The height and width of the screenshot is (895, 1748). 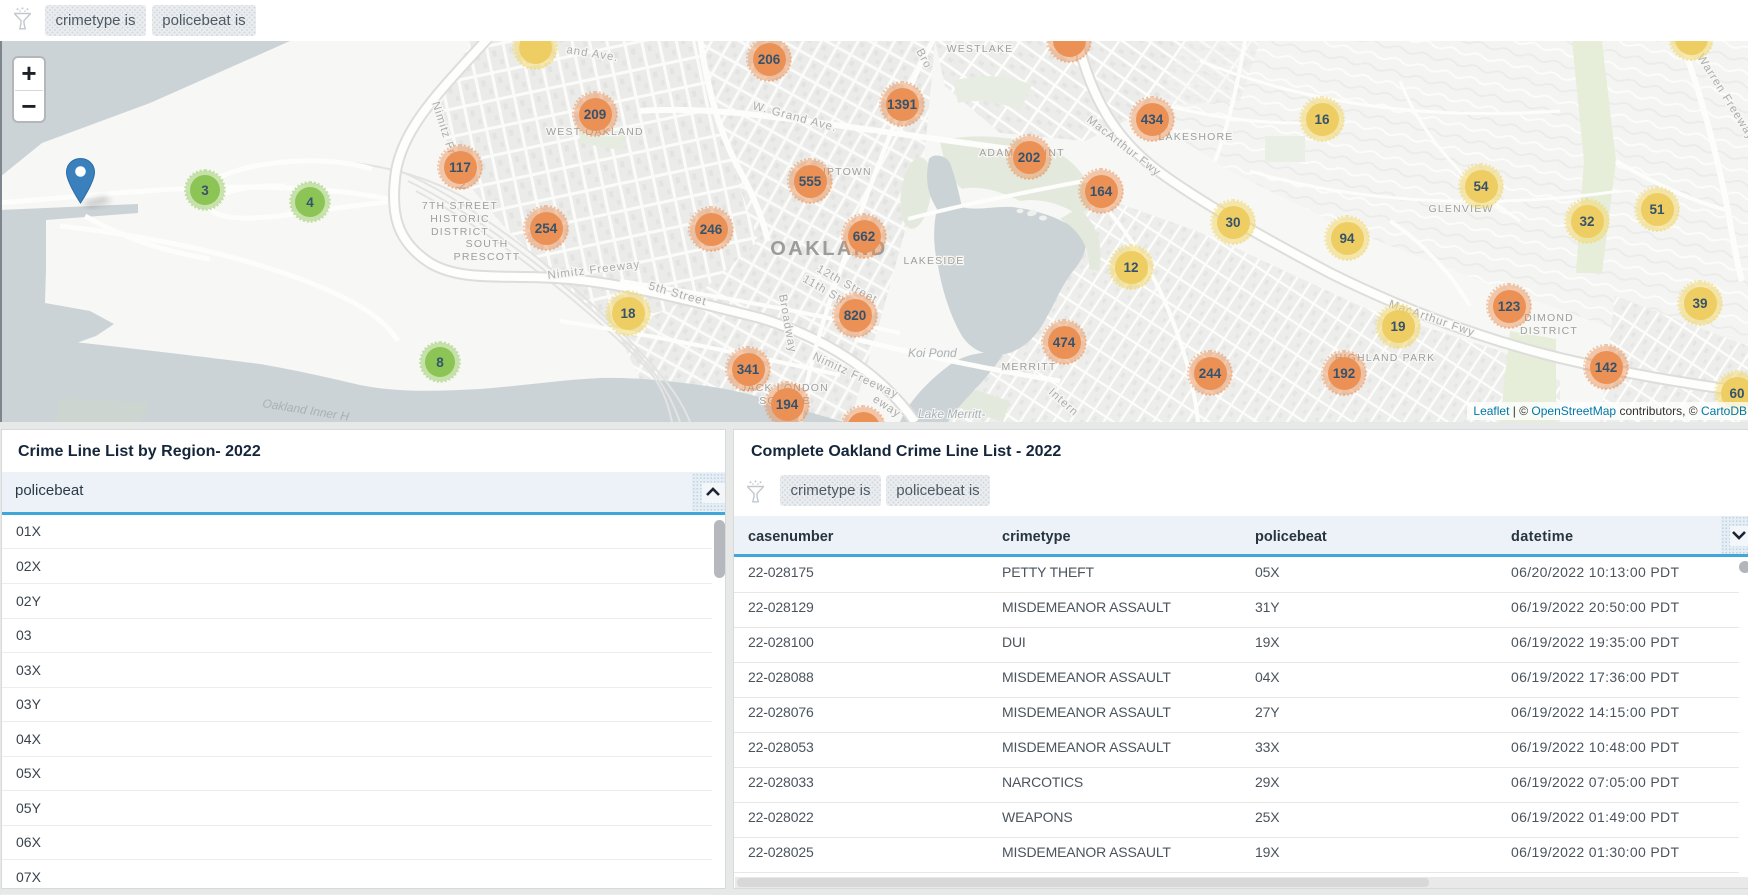 What do you see at coordinates (1549, 318) in the screenshot?
I see `svg-text: DIMOND` at bounding box center [1549, 318].